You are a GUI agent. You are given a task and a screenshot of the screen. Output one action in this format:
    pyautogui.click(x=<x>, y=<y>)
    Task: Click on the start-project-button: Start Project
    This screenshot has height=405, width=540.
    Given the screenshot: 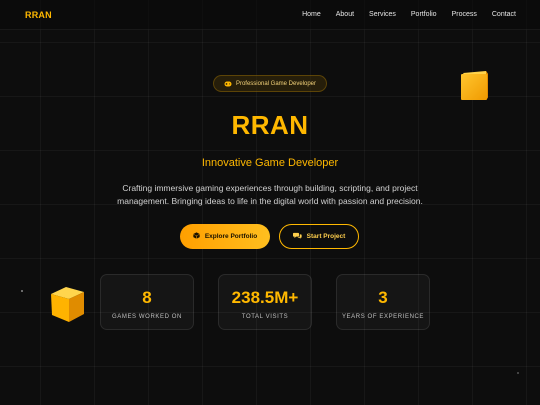 What is the action you would take?
    pyautogui.click(x=319, y=236)
    